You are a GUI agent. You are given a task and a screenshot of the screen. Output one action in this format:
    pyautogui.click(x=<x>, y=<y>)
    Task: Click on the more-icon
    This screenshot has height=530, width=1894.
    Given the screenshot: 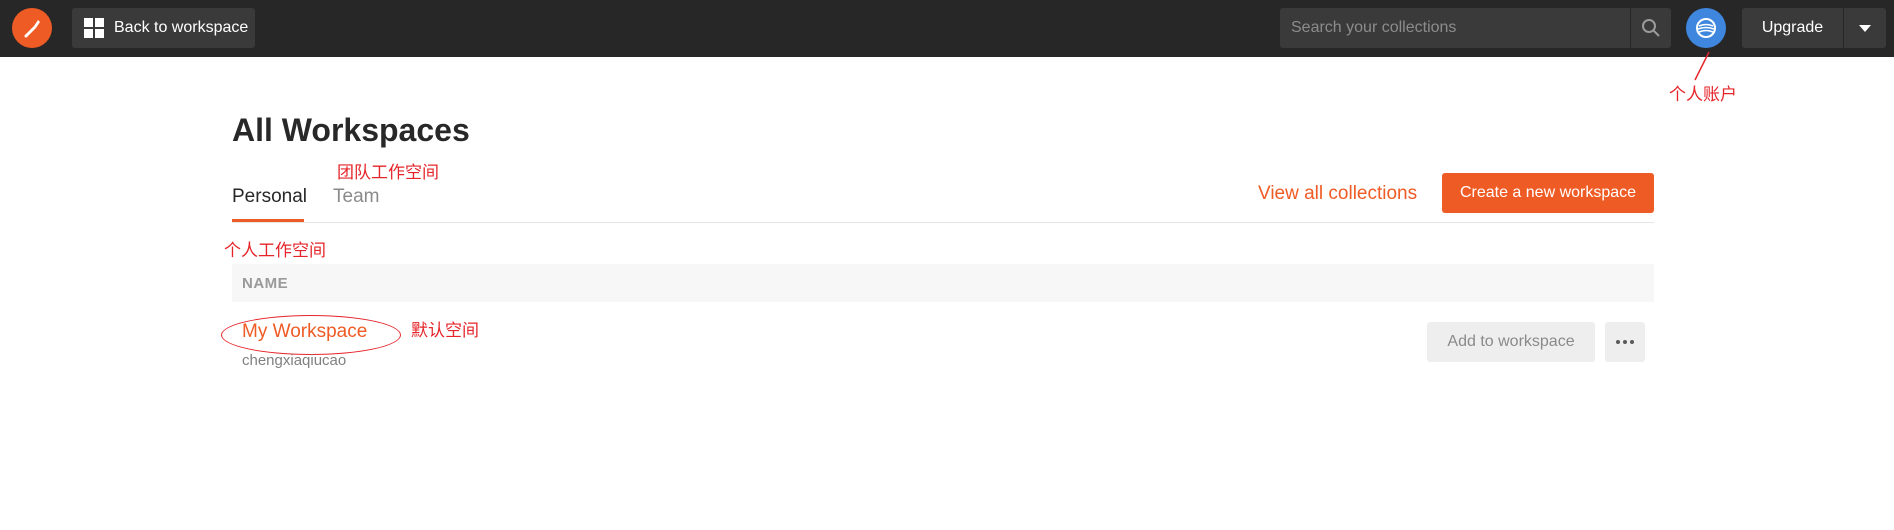 What is the action you would take?
    pyautogui.click(x=1625, y=342)
    